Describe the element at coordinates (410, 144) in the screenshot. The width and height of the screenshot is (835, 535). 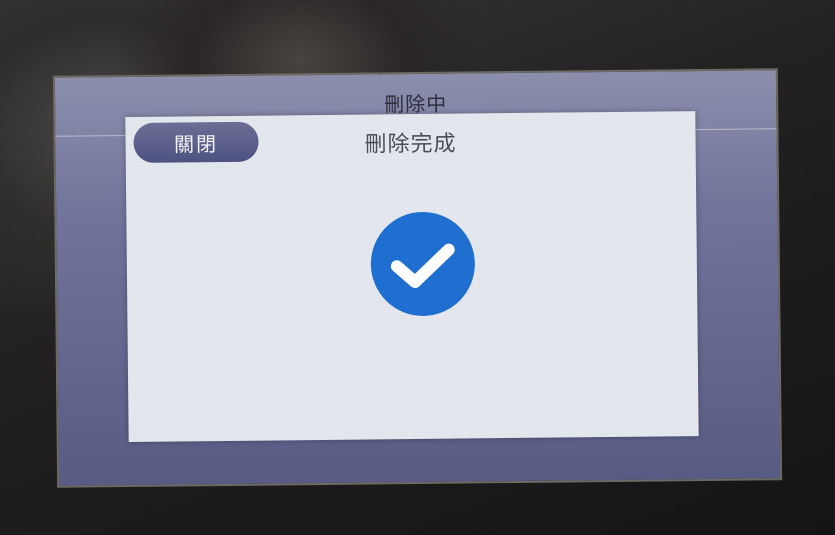
I see `dialog-title: 刪除完成` at that location.